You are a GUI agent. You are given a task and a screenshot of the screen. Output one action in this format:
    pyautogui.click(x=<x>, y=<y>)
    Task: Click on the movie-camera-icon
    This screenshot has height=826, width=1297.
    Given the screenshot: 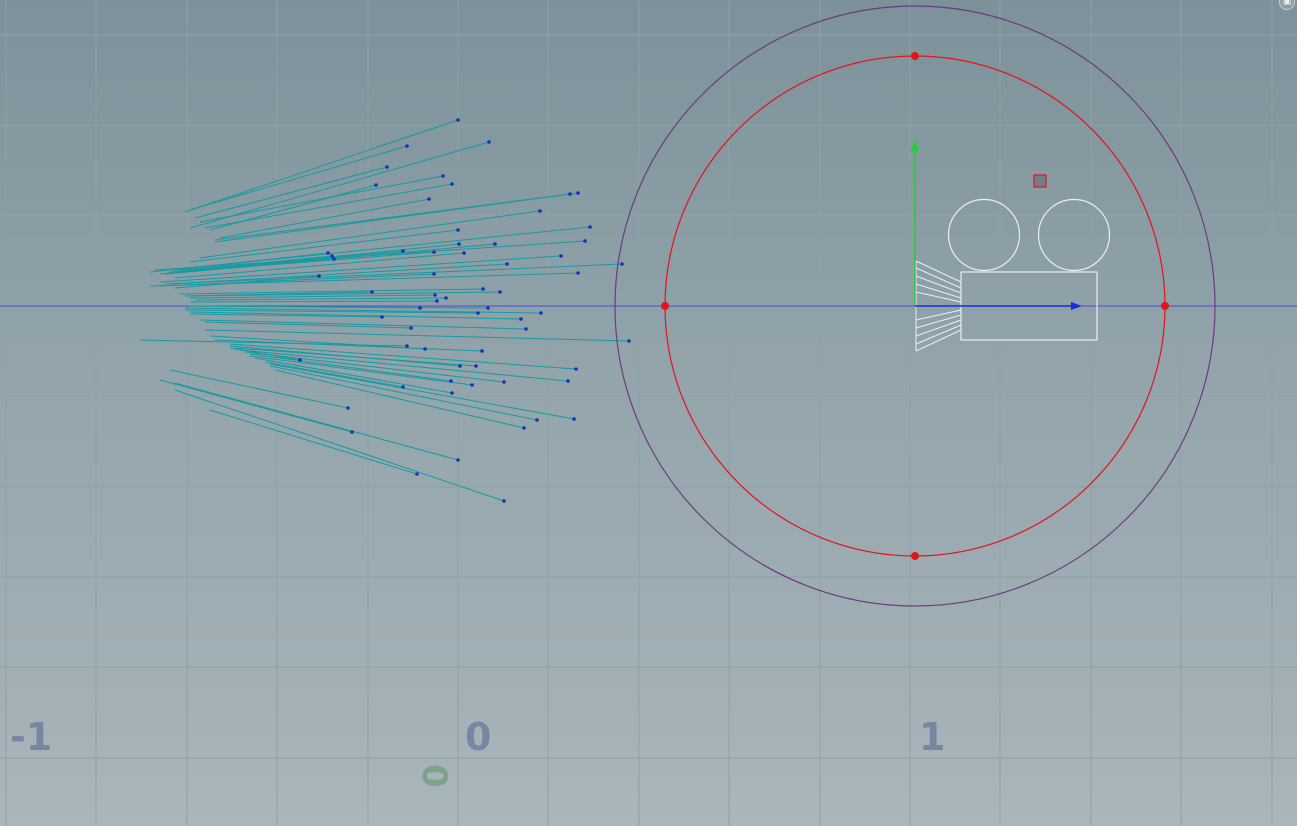 What is the action you would take?
    pyautogui.click(x=1013, y=275)
    